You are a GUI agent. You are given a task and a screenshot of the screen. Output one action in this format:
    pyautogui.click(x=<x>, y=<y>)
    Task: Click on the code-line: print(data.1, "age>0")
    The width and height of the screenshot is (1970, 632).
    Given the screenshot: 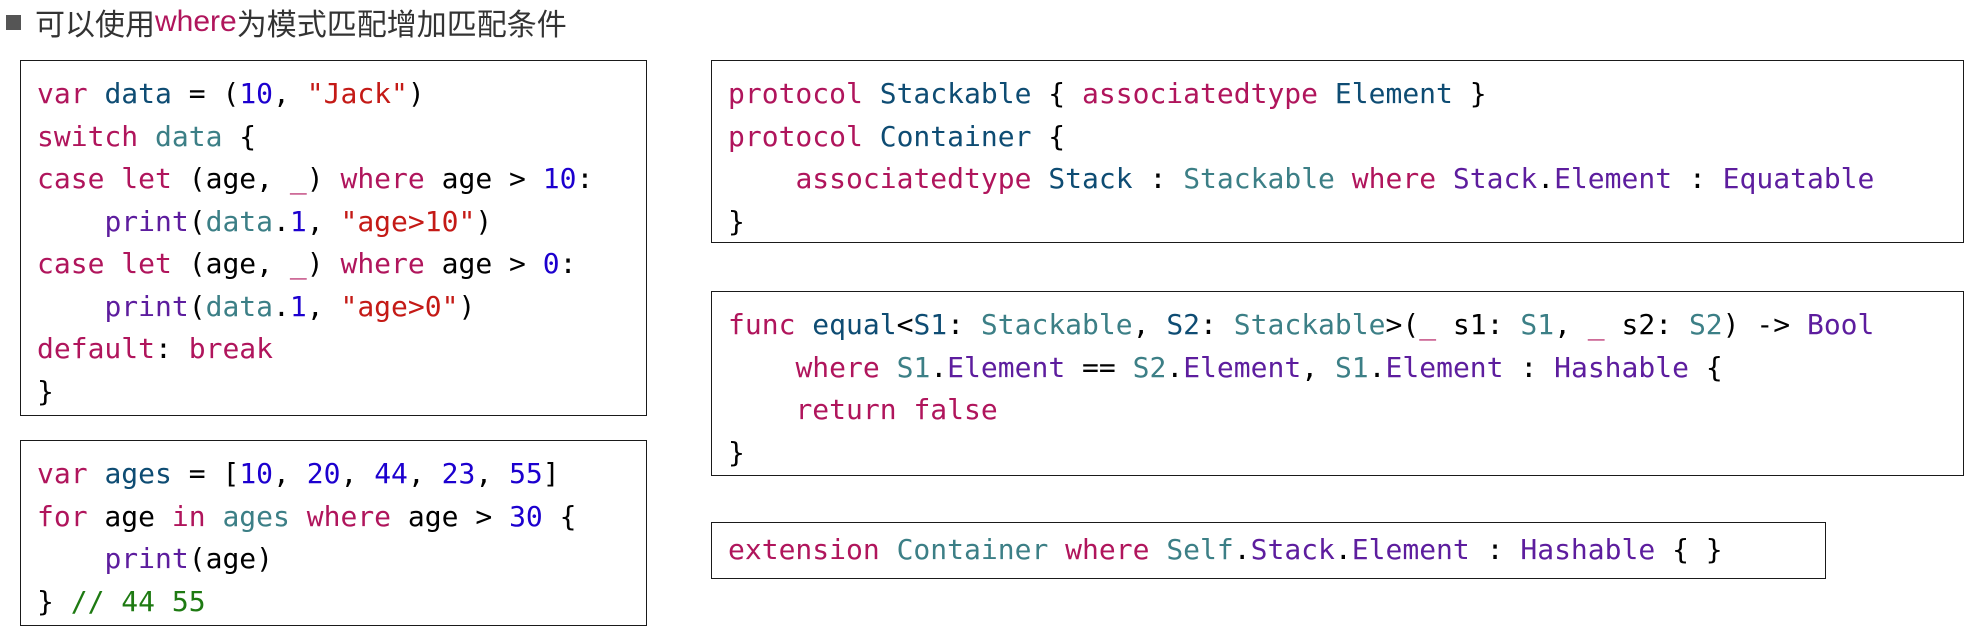 What is the action you would take?
    pyautogui.click(x=341, y=307)
    